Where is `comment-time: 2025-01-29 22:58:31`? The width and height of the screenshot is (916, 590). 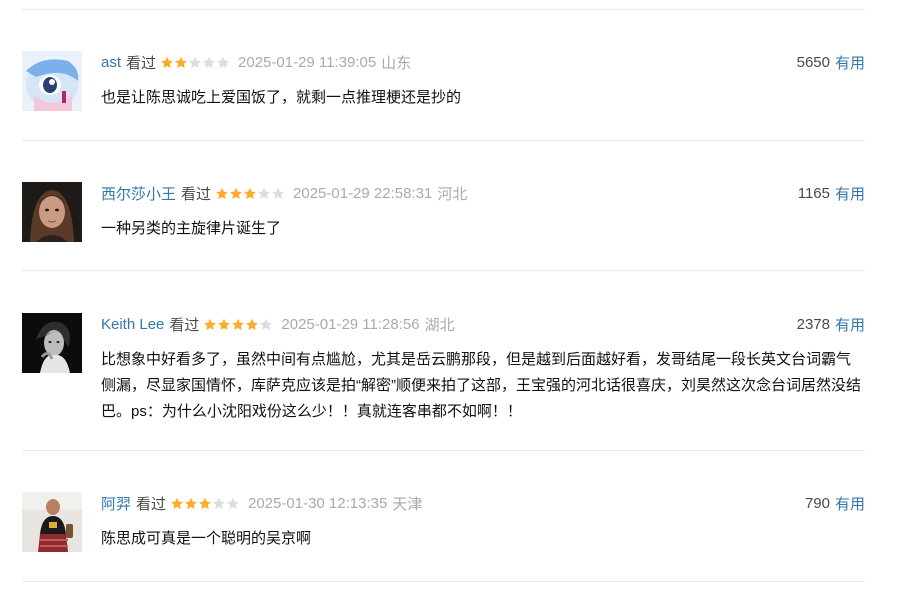 comment-time: 2025-01-29 22:58:31 is located at coordinates (363, 193).